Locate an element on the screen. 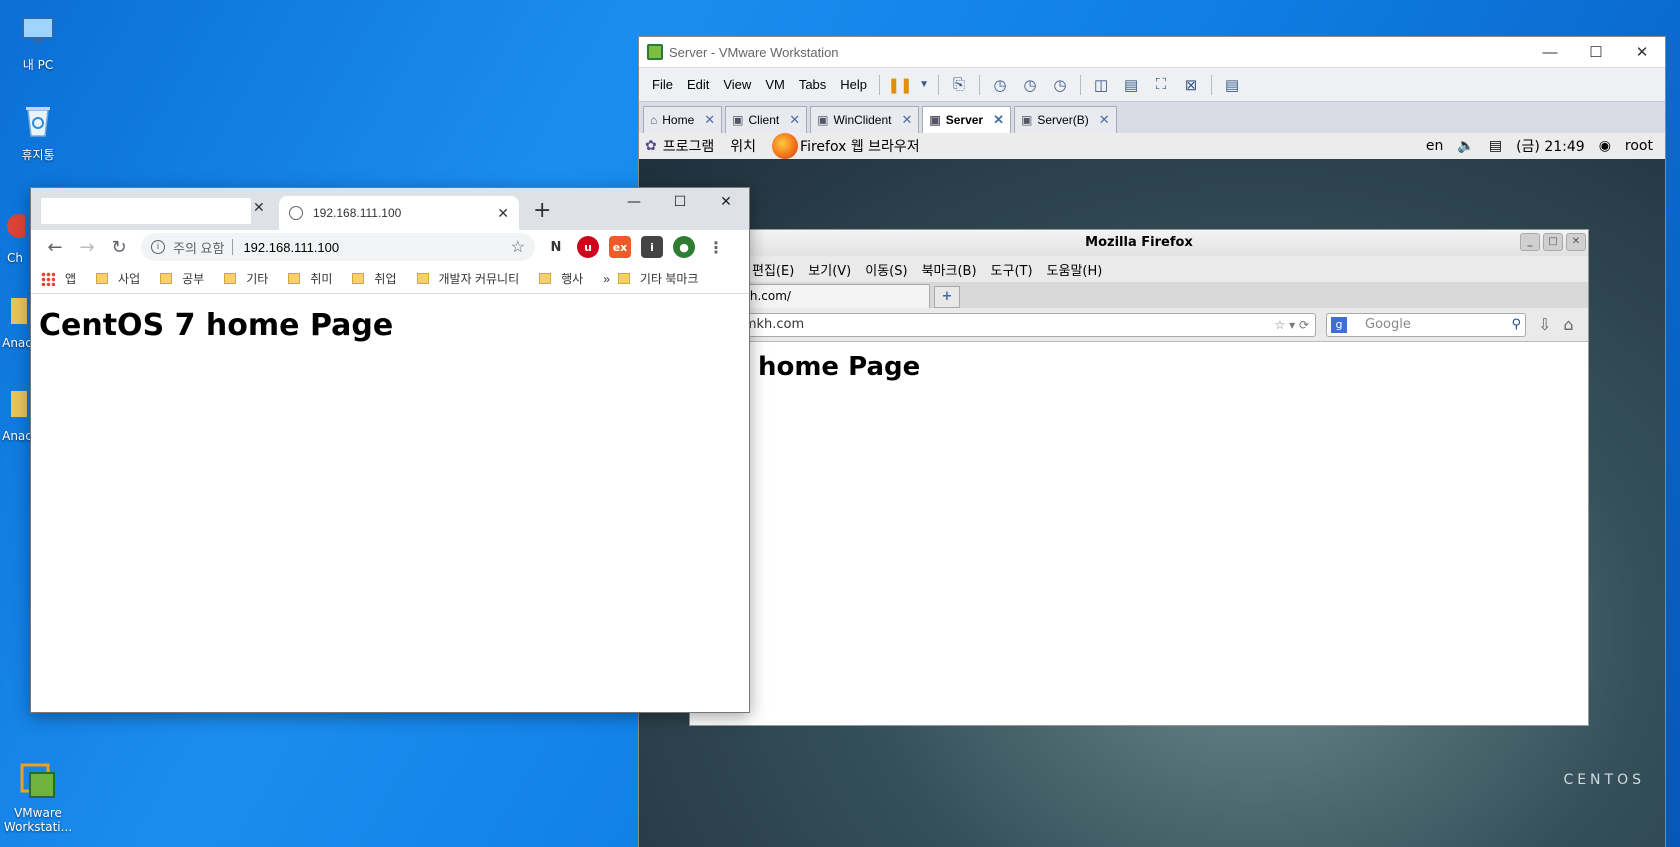 Image resolution: width=1680 pixels, height=847 pixels. tab-winclident: ▣ WinClident ✕ is located at coordinates (865, 119).